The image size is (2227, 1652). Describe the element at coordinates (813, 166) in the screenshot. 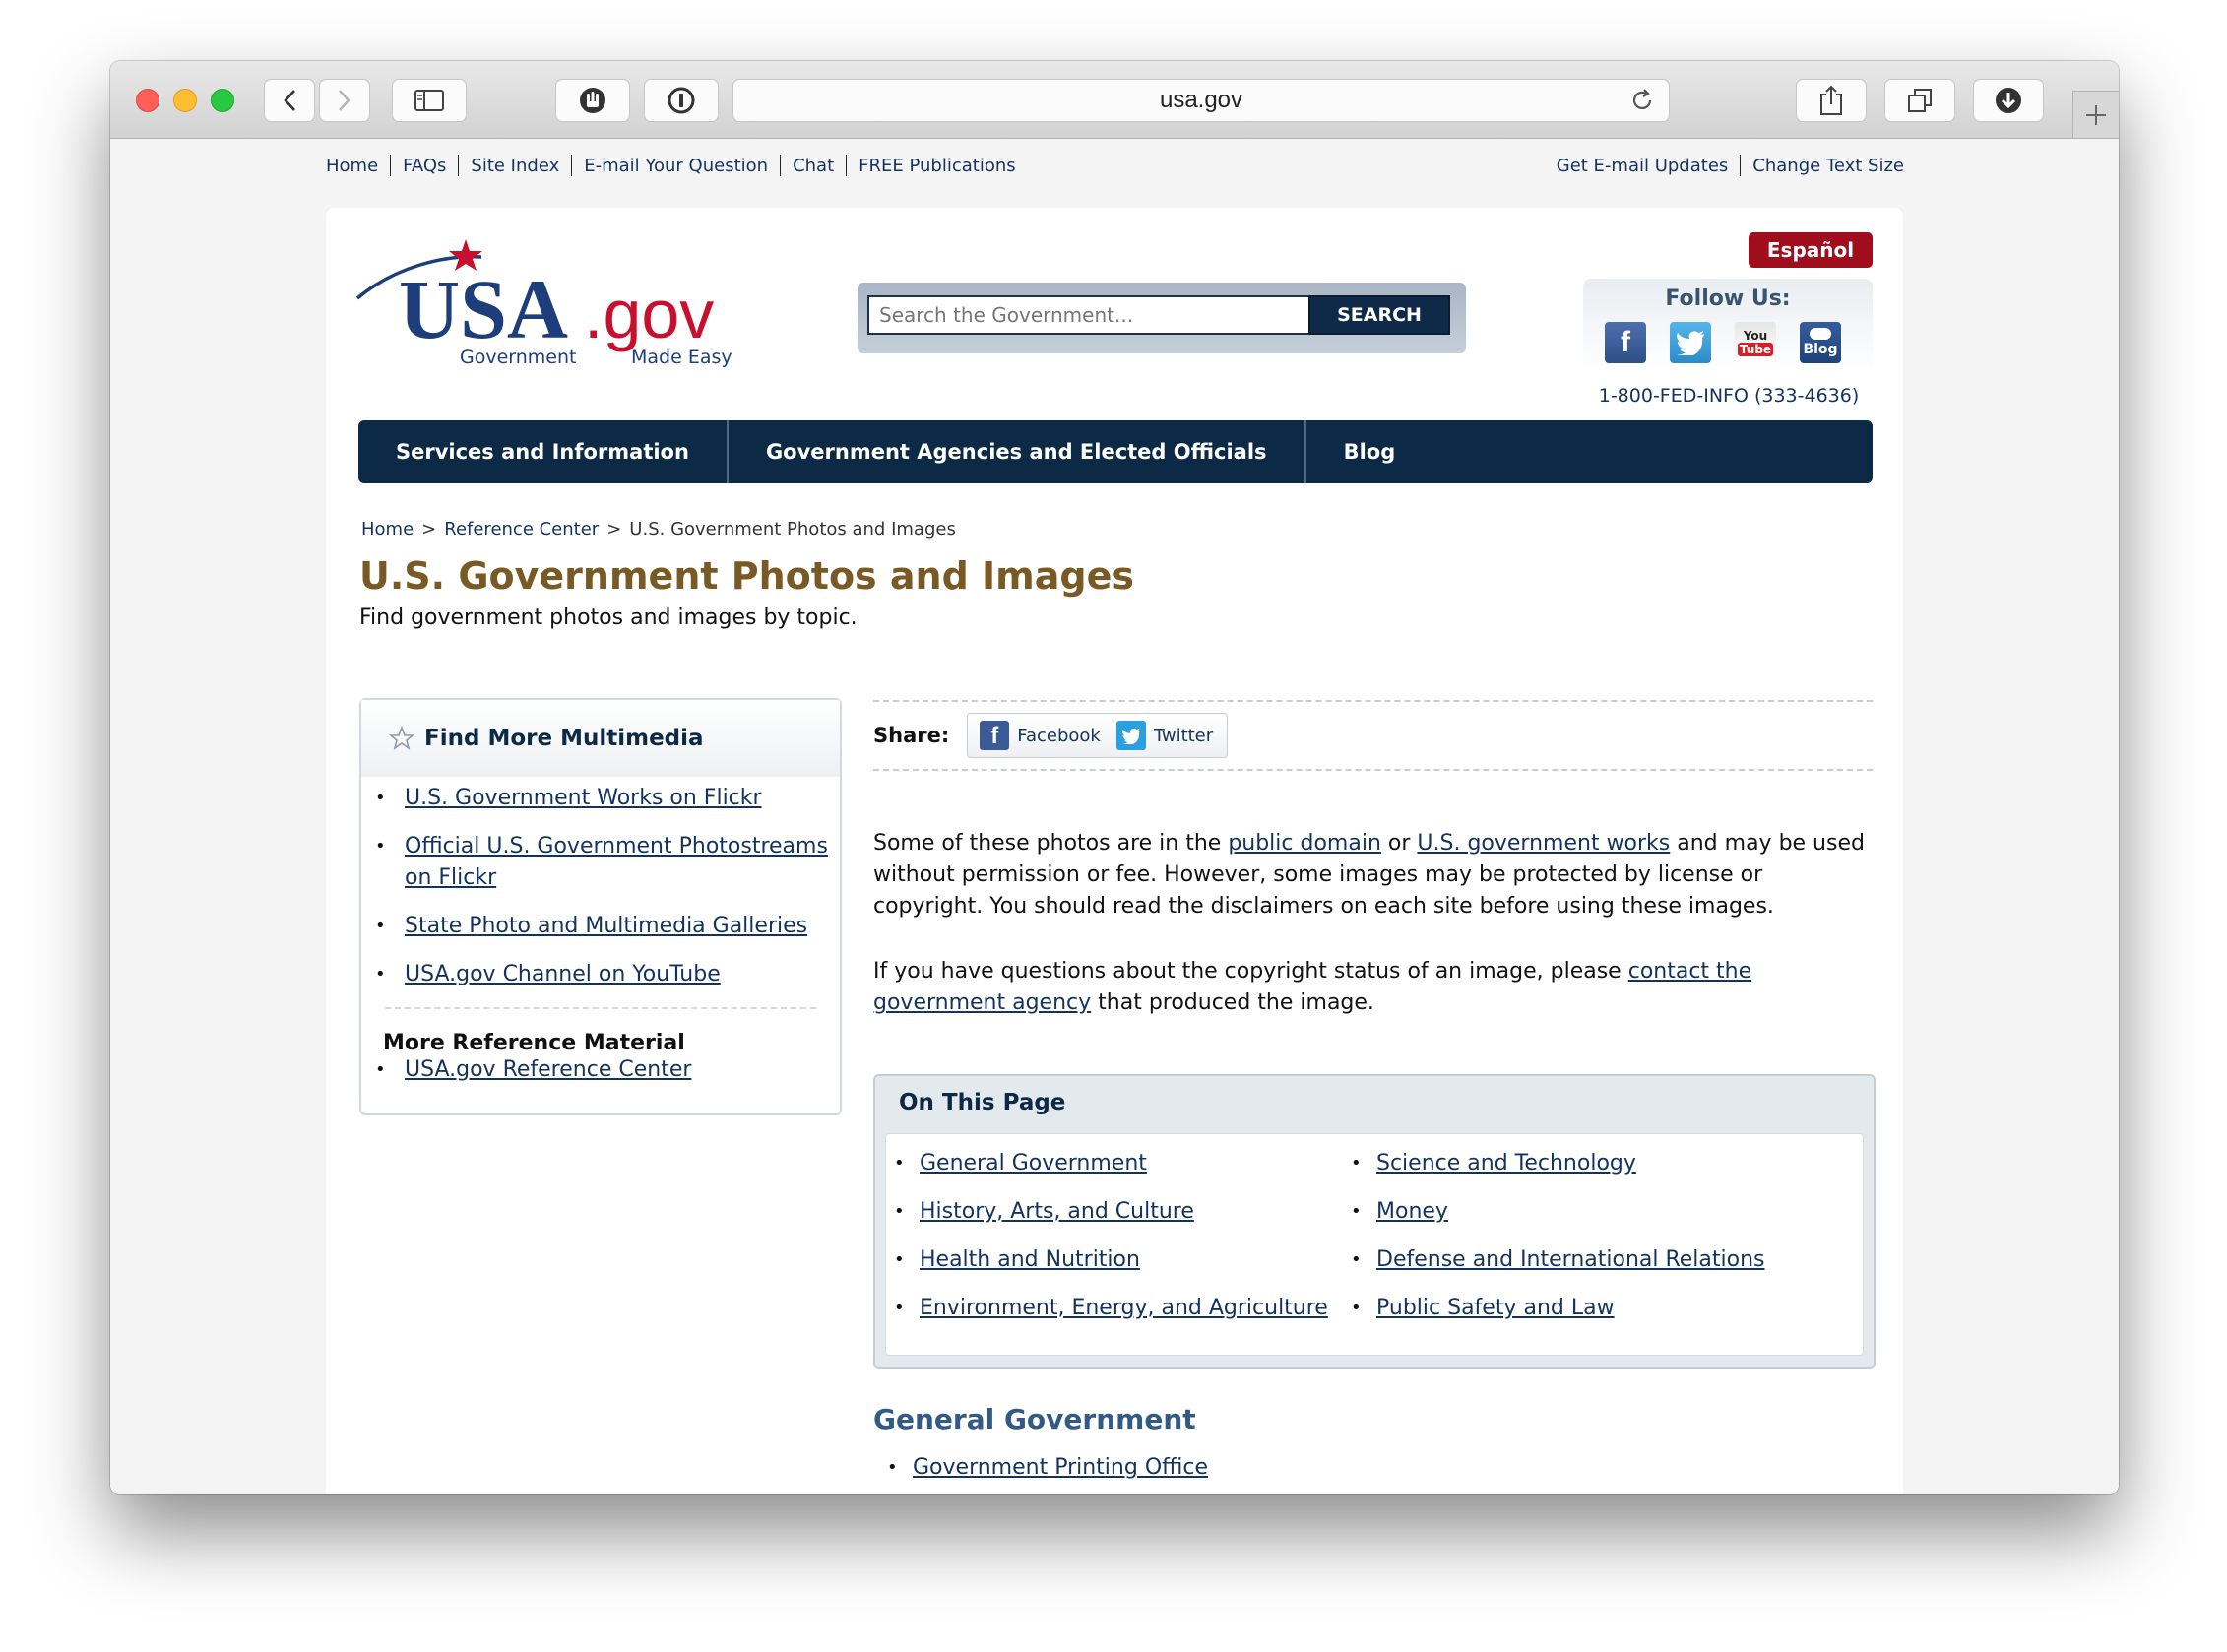

I see `util-link-chat: Chat` at that location.